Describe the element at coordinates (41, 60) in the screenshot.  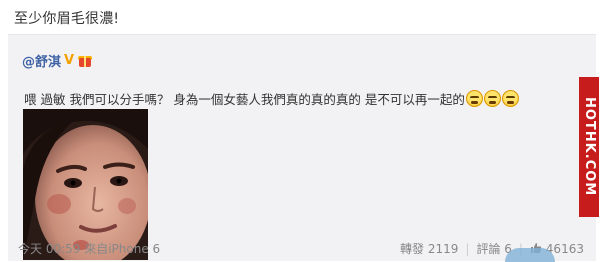
I see `author-link: @舒淇` at that location.